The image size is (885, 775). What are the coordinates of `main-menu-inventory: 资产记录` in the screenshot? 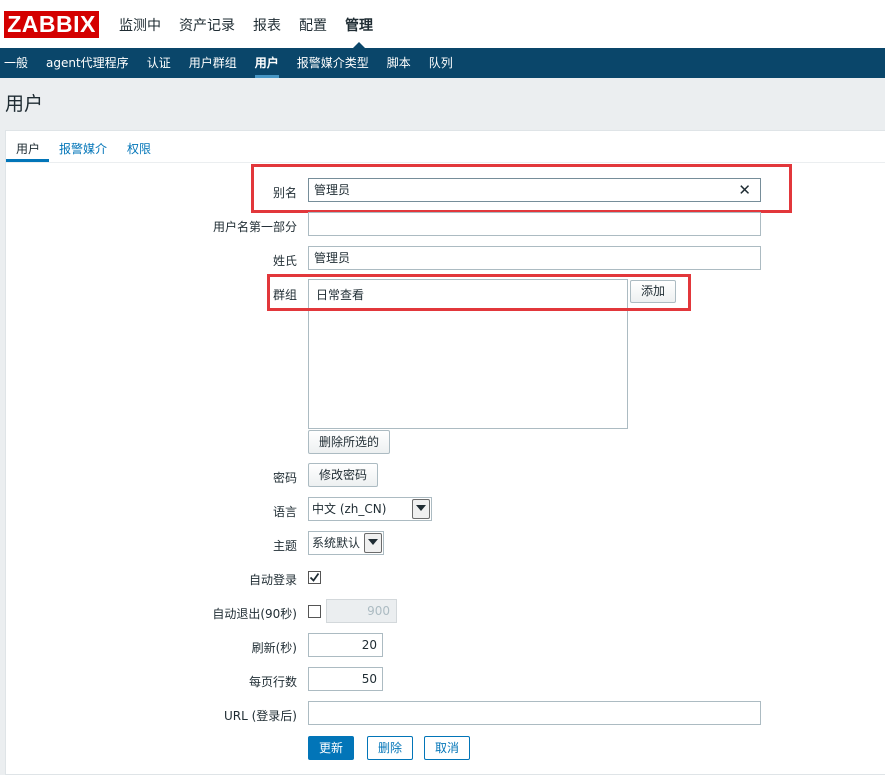 It's located at (207, 24).